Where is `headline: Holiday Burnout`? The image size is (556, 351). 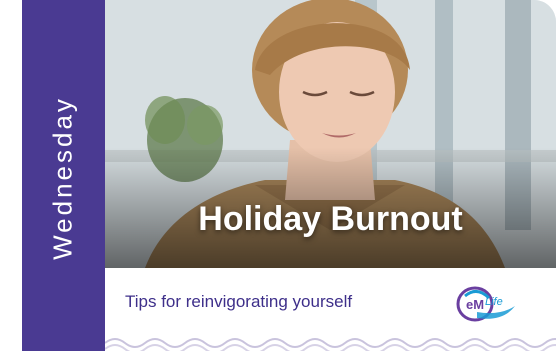 headline: Holiday Burnout is located at coordinates (330, 219).